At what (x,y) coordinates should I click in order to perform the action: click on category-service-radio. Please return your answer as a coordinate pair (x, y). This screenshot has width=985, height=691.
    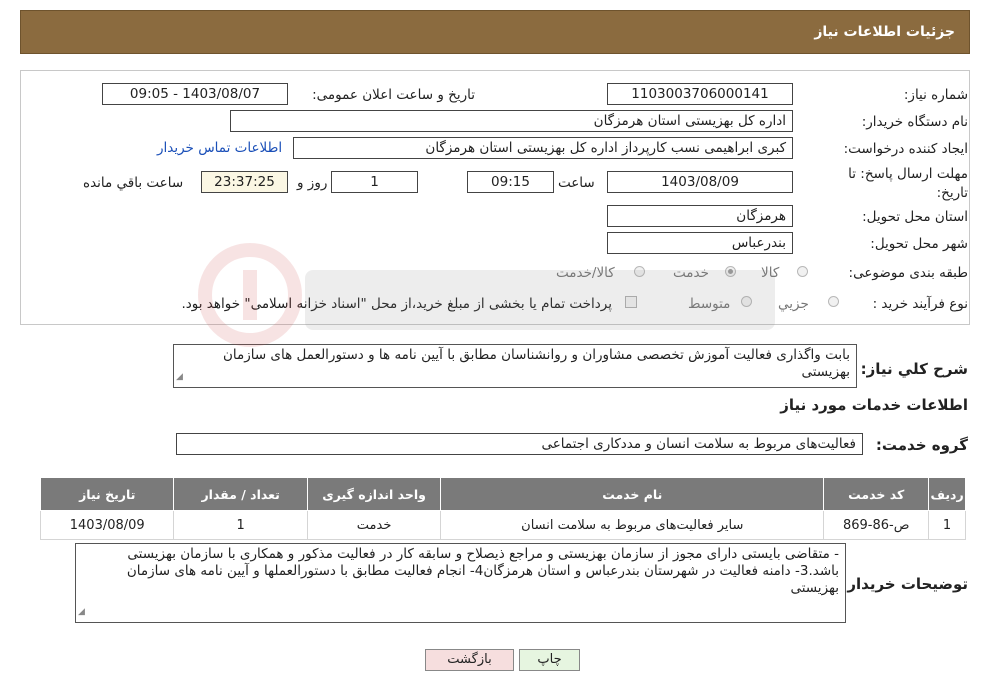
    Looking at the image, I should click on (730, 271).